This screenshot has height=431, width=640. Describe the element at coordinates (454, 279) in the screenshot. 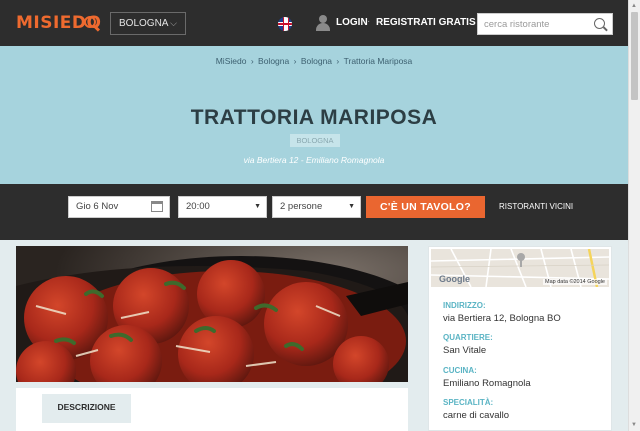

I see `map-google-logo: Google` at that location.